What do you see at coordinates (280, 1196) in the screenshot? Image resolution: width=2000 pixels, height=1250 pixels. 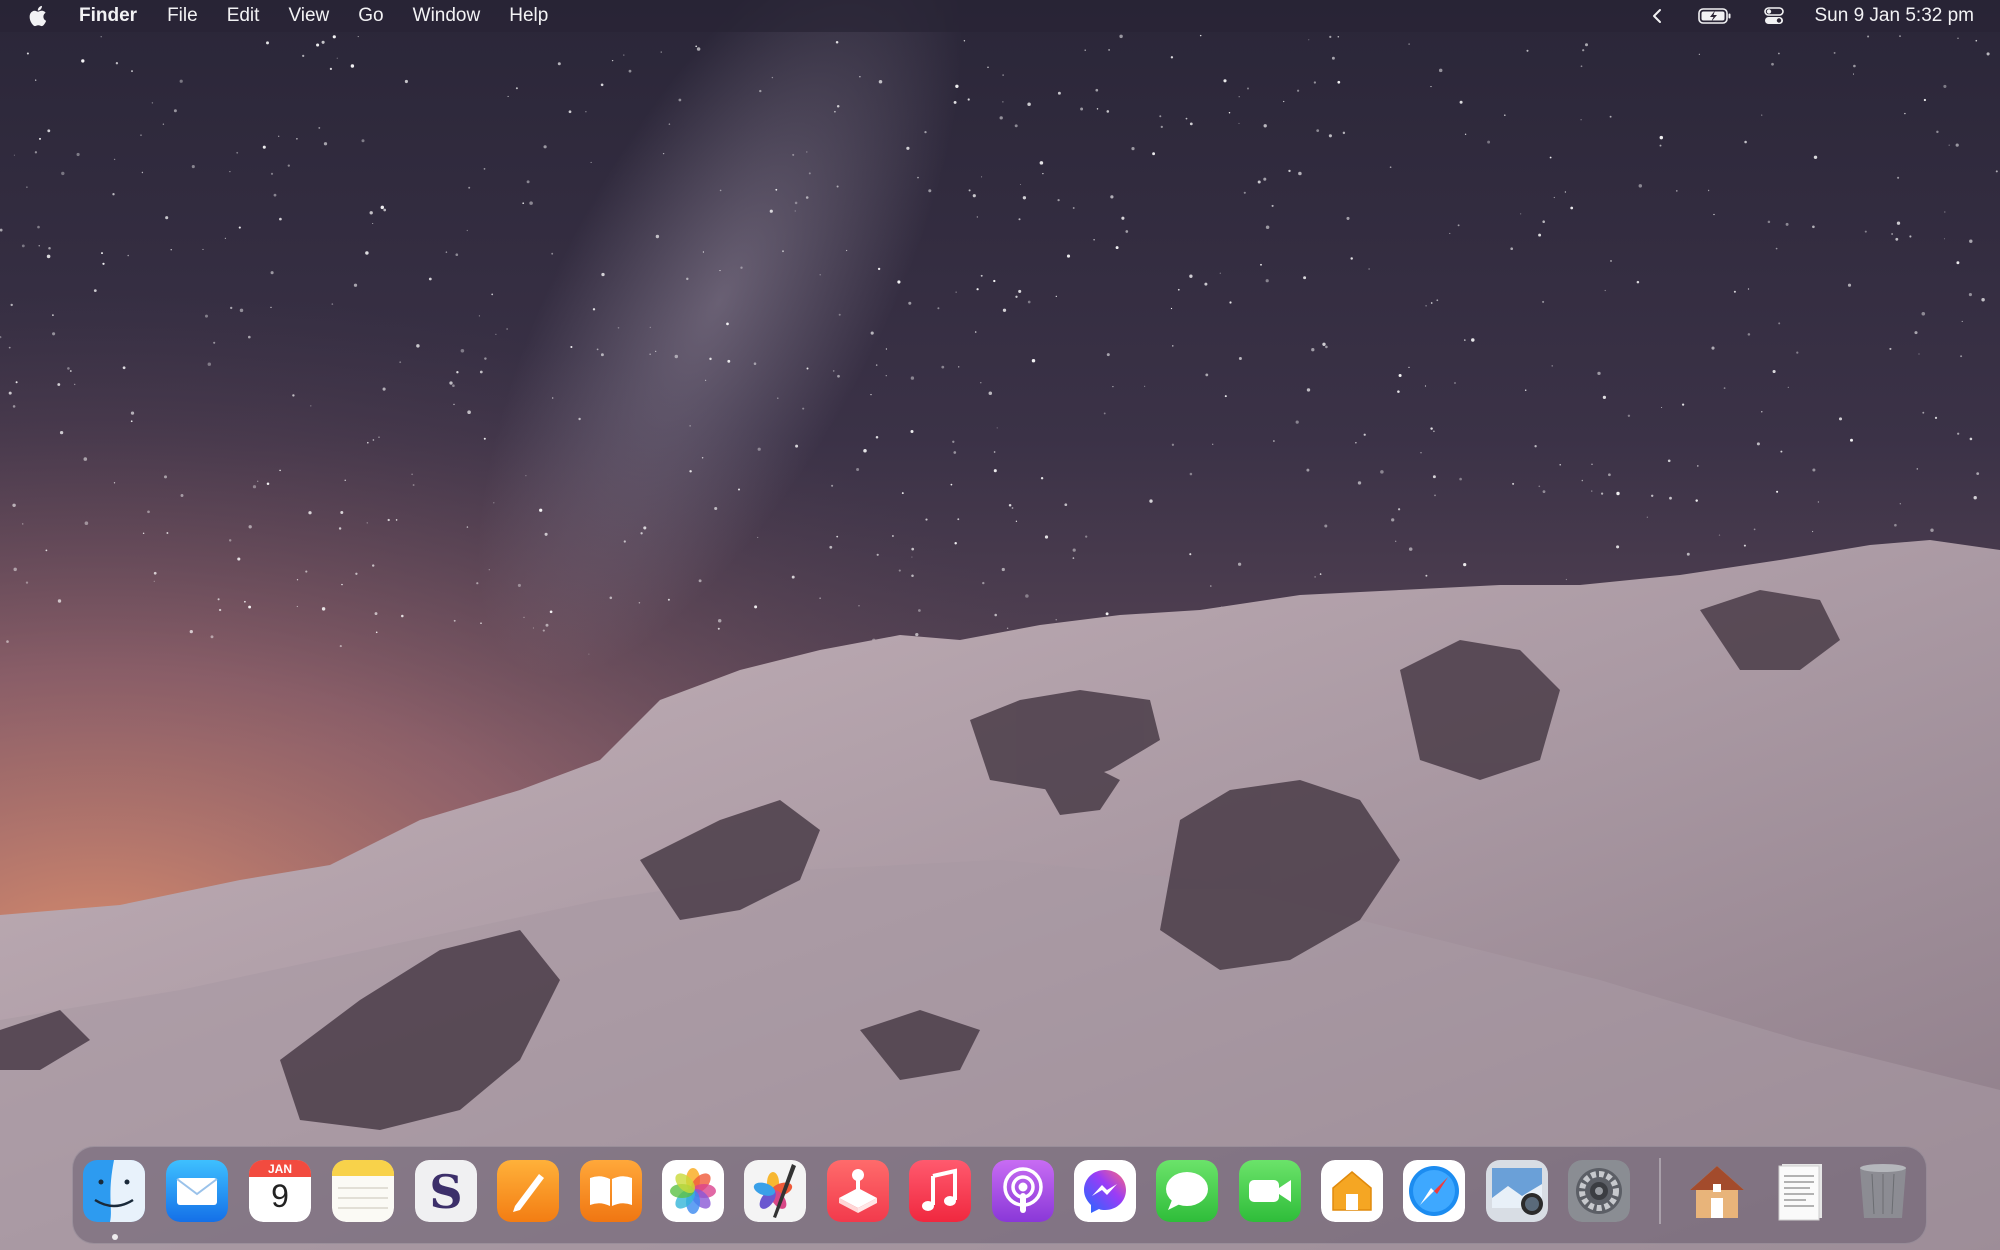 I see `calendar-day: 9` at bounding box center [280, 1196].